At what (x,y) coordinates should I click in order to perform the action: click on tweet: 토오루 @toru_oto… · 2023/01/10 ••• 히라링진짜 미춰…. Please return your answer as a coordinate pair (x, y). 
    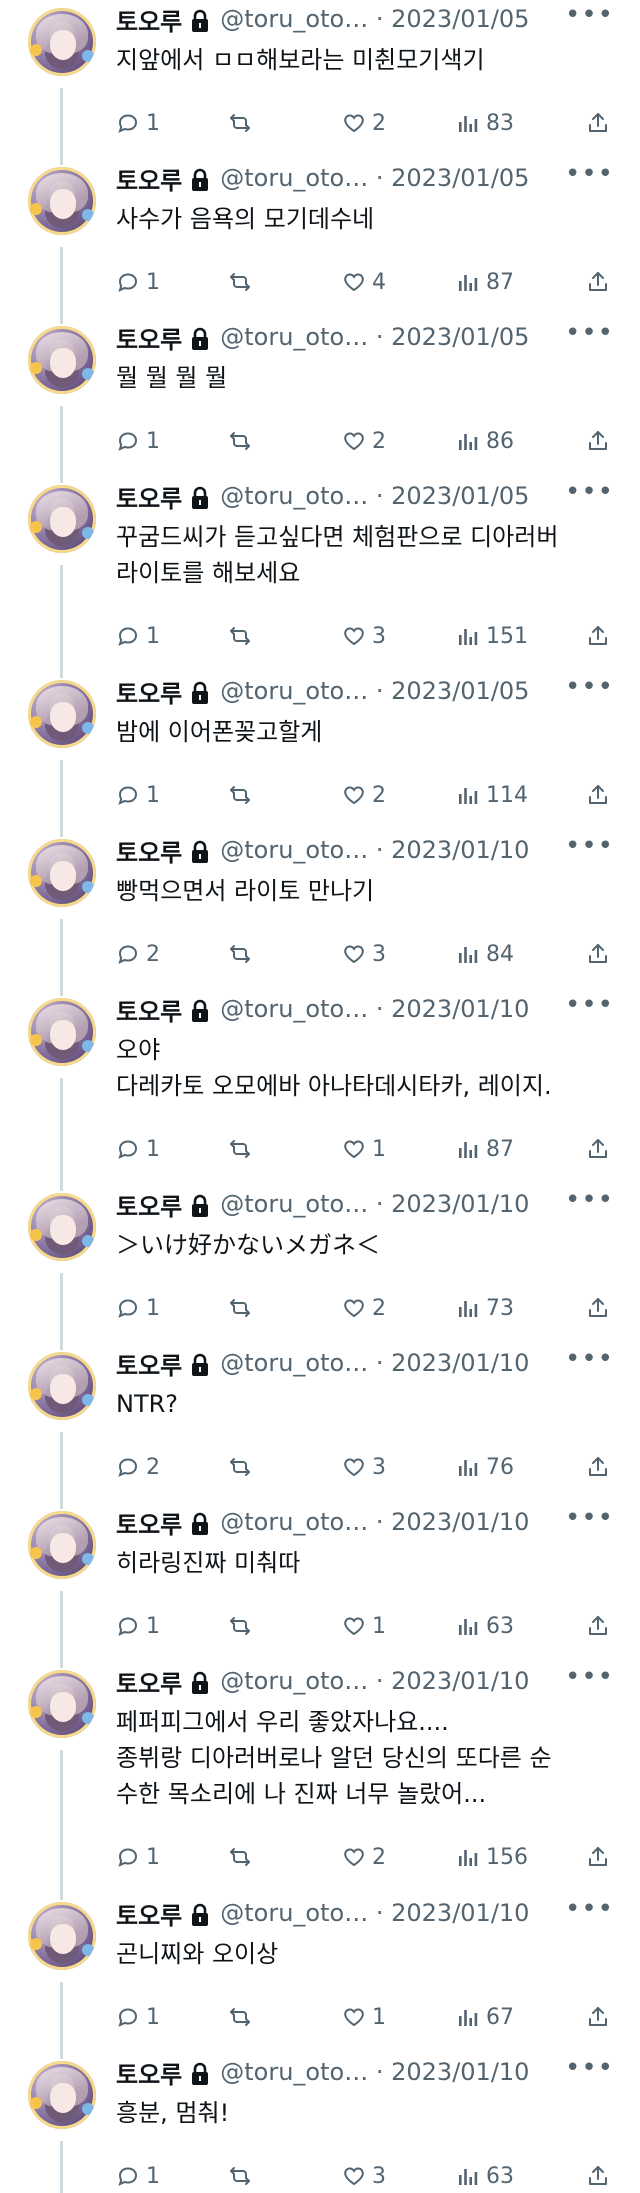
    Looking at the image, I should click on (320, 1585).